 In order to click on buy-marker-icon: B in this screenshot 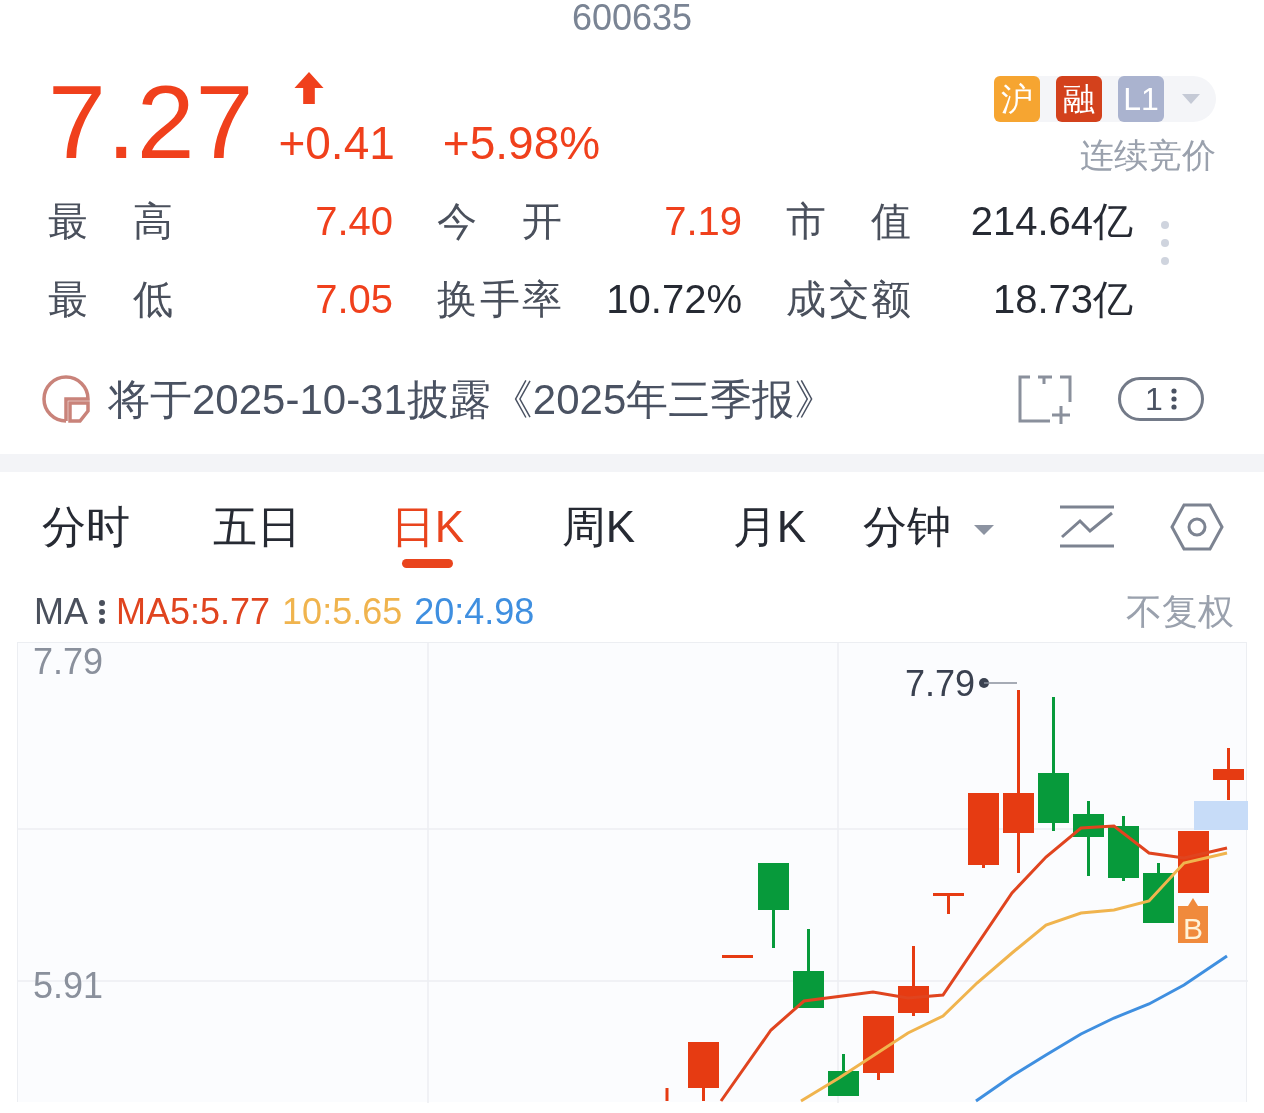, I will do `click(1193, 921)`.